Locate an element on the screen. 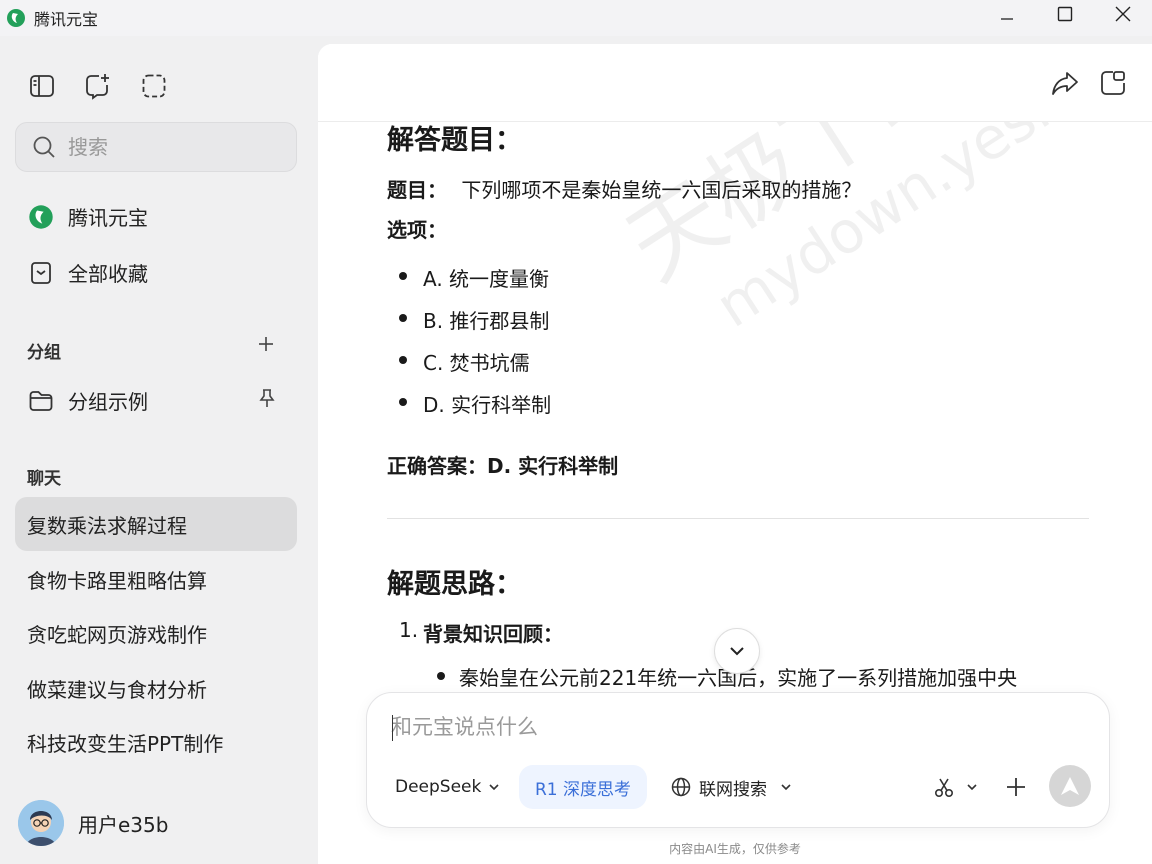 This screenshot has width=1152, height=864. scissors-icon is located at coordinates (944, 788).